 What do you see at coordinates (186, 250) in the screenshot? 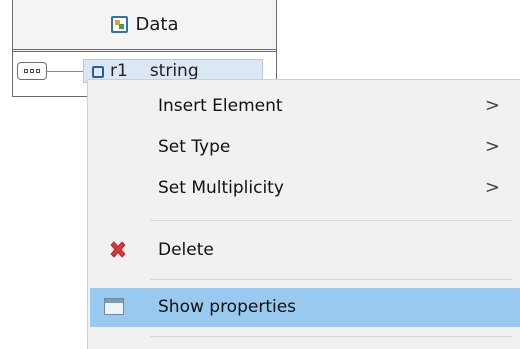
I see `menu-item-label: Delete` at bounding box center [186, 250].